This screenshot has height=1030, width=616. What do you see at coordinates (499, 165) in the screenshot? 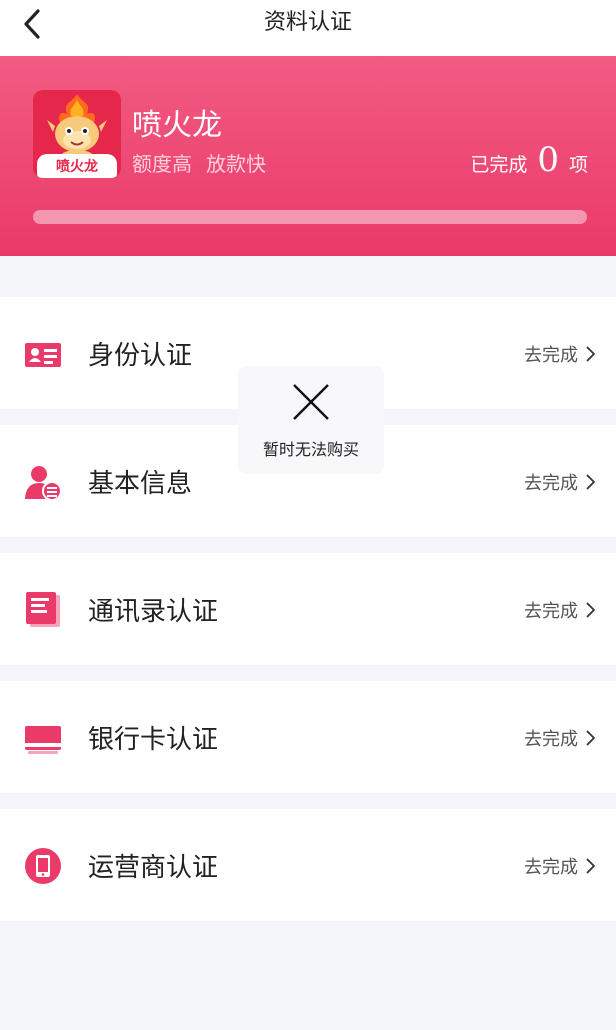
I see `progress-prefix: 已完成` at bounding box center [499, 165].